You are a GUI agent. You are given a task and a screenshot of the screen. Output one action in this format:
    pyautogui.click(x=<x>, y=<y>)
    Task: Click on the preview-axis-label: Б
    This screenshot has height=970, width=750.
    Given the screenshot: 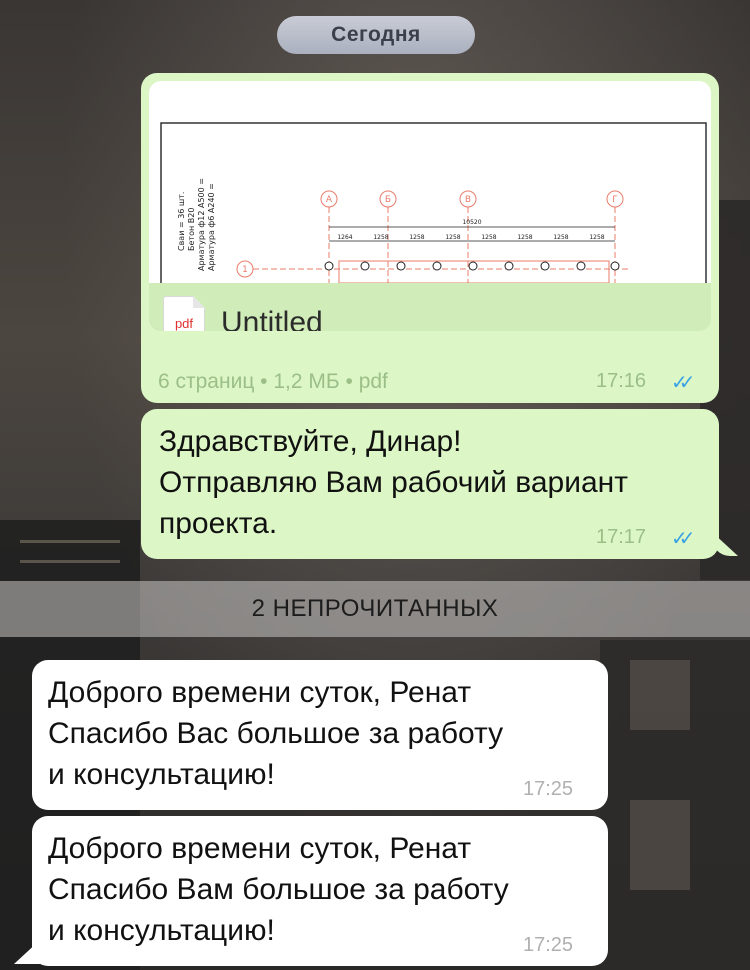 What is the action you would take?
    pyautogui.click(x=388, y=200)
    